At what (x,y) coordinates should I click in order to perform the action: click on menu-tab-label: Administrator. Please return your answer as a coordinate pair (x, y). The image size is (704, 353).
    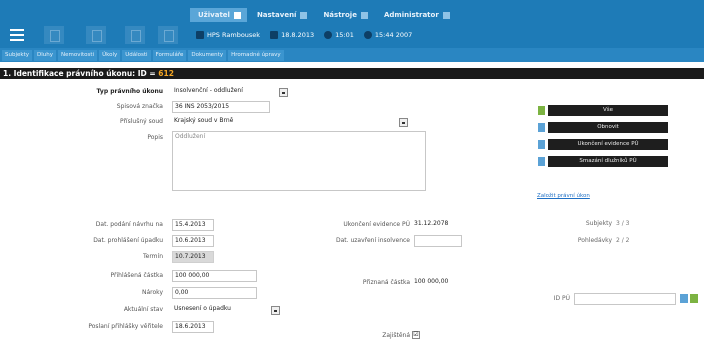
    Looking at the image, I should click on (411, 15).